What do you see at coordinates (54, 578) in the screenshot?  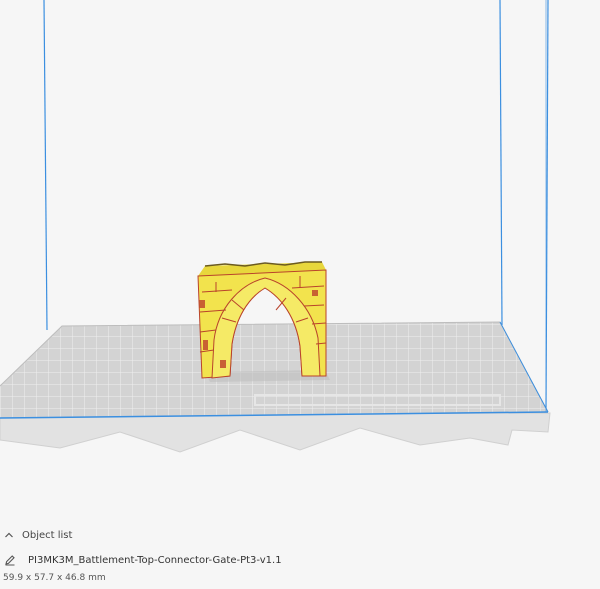 I see `object-dimensions: 59.9 x 57.7 x 46.8 mm` at bounding box center [54, 578].